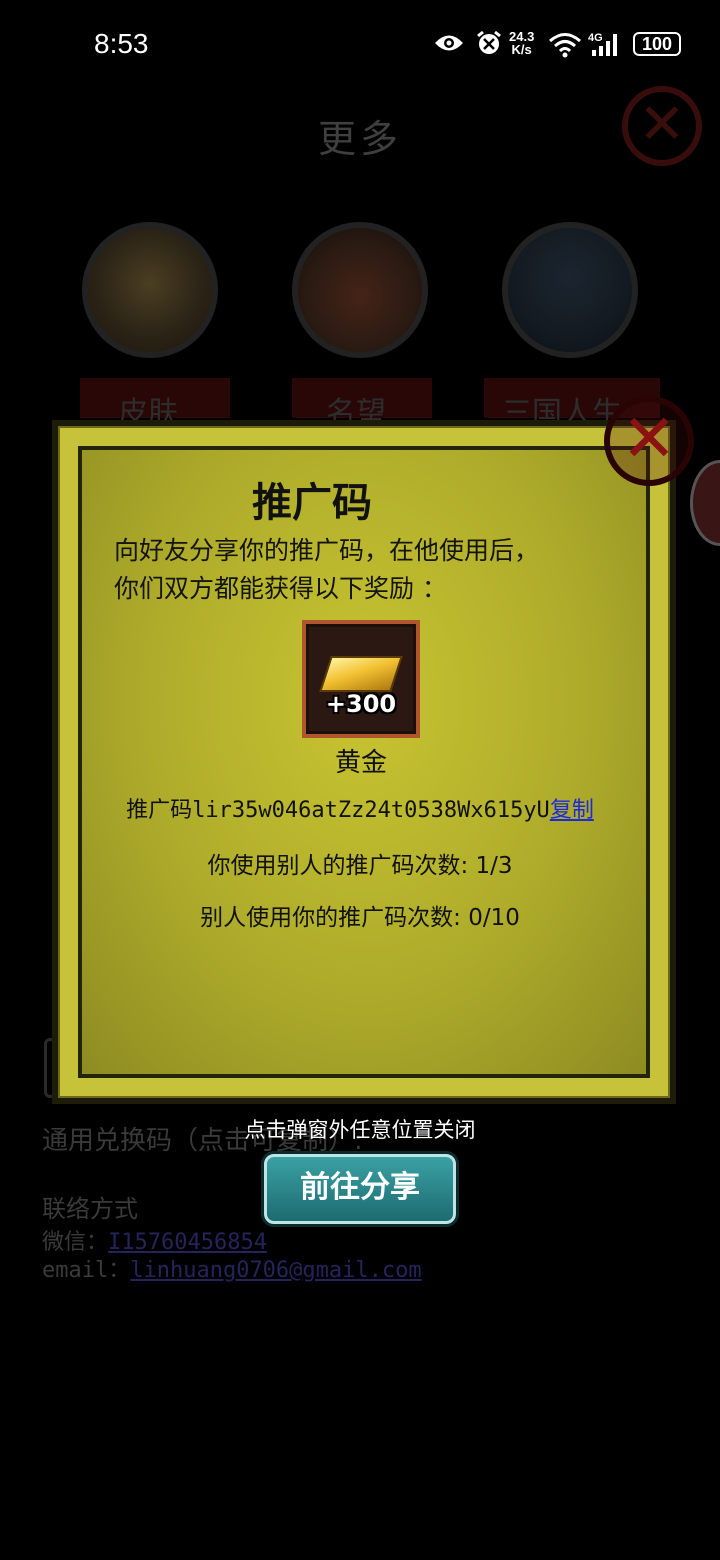 This screenshot has height=1560, width=720. I want to click on menu-skin-image, so click(150, 290).